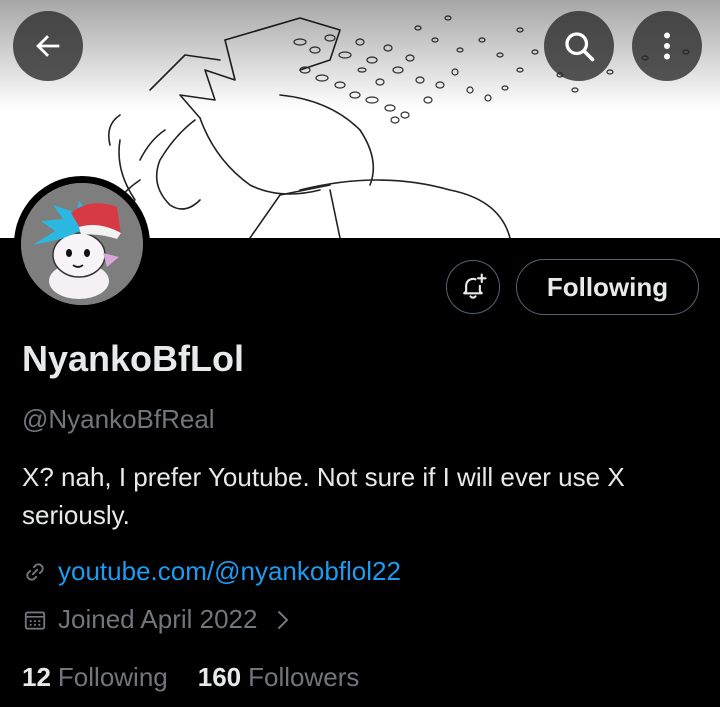  I want to click on arrow-left-icon, so click(48, 46).